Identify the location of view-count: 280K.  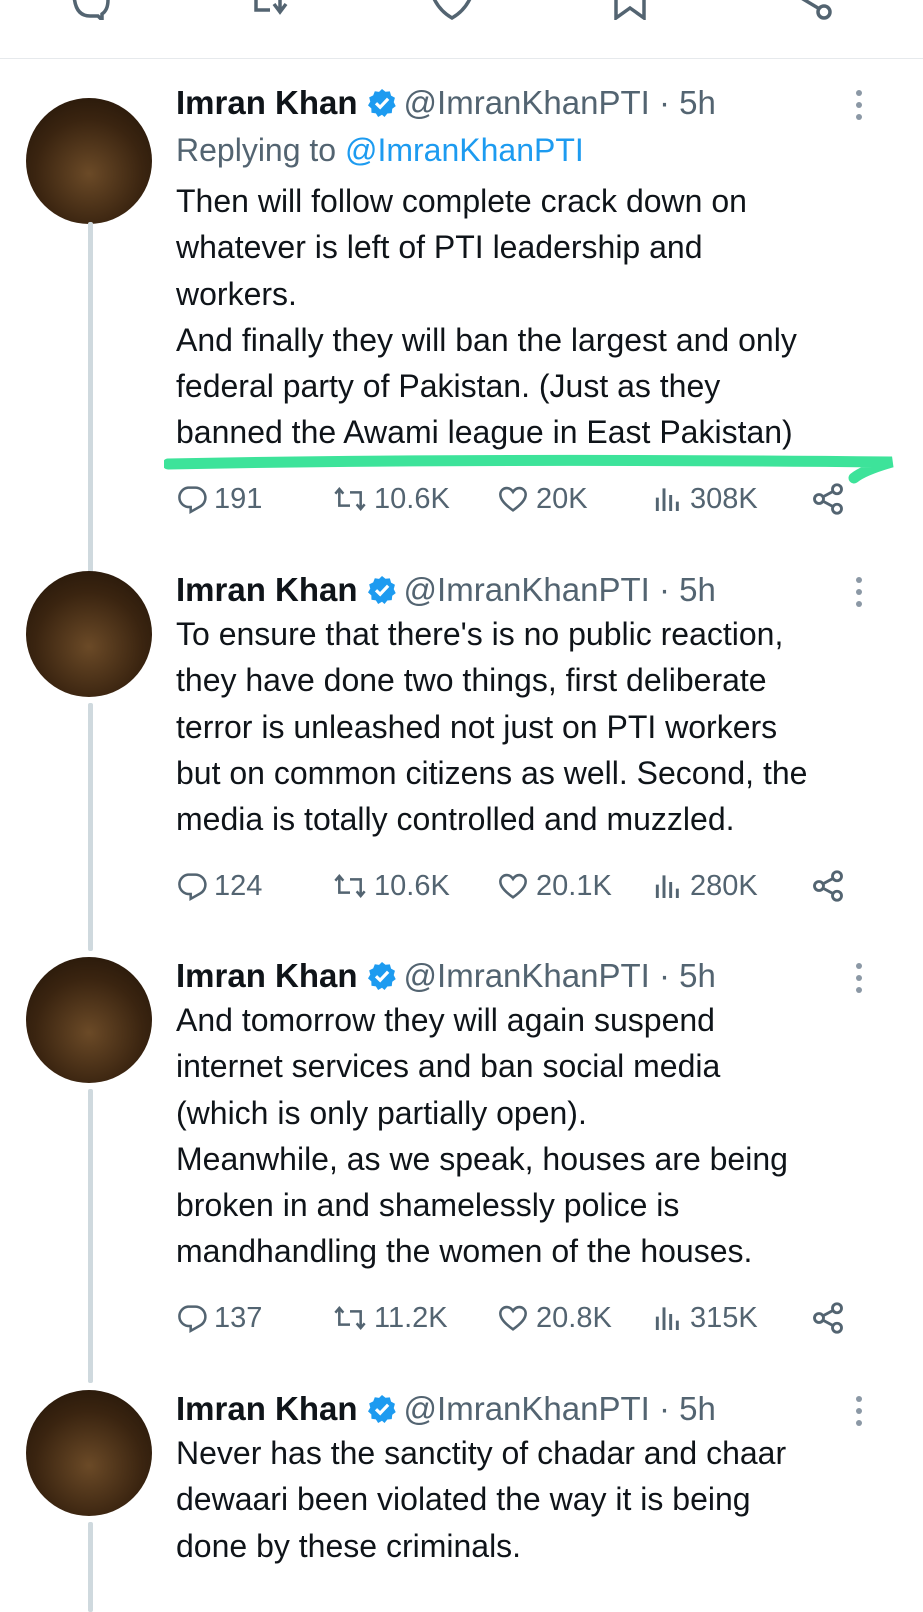
(724, 885).